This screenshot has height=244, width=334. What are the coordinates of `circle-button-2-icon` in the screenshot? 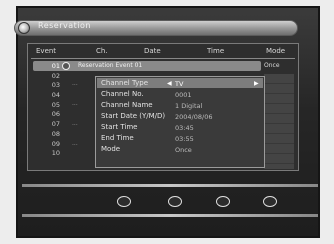 It's located at (175, 201).